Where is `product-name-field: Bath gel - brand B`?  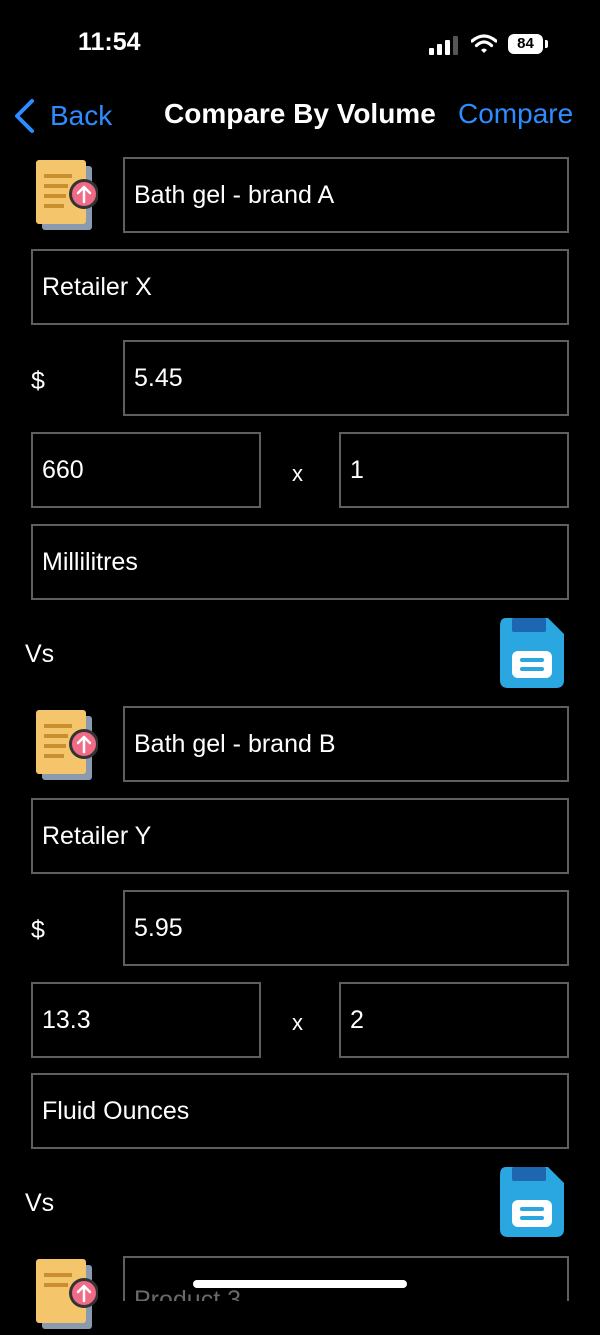 product-name-field: Bath gel - brand B is located at coordinates (346, 744).